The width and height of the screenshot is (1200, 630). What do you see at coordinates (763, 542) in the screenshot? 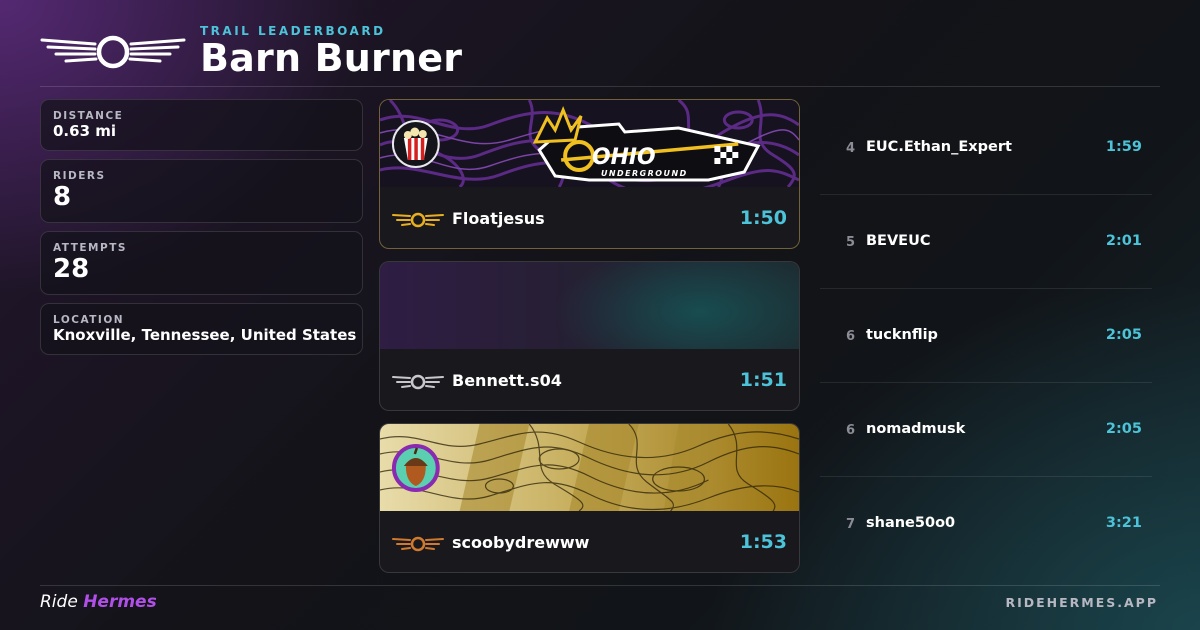
I see `rider-time: 1:53` at bounding box center [763, 542].